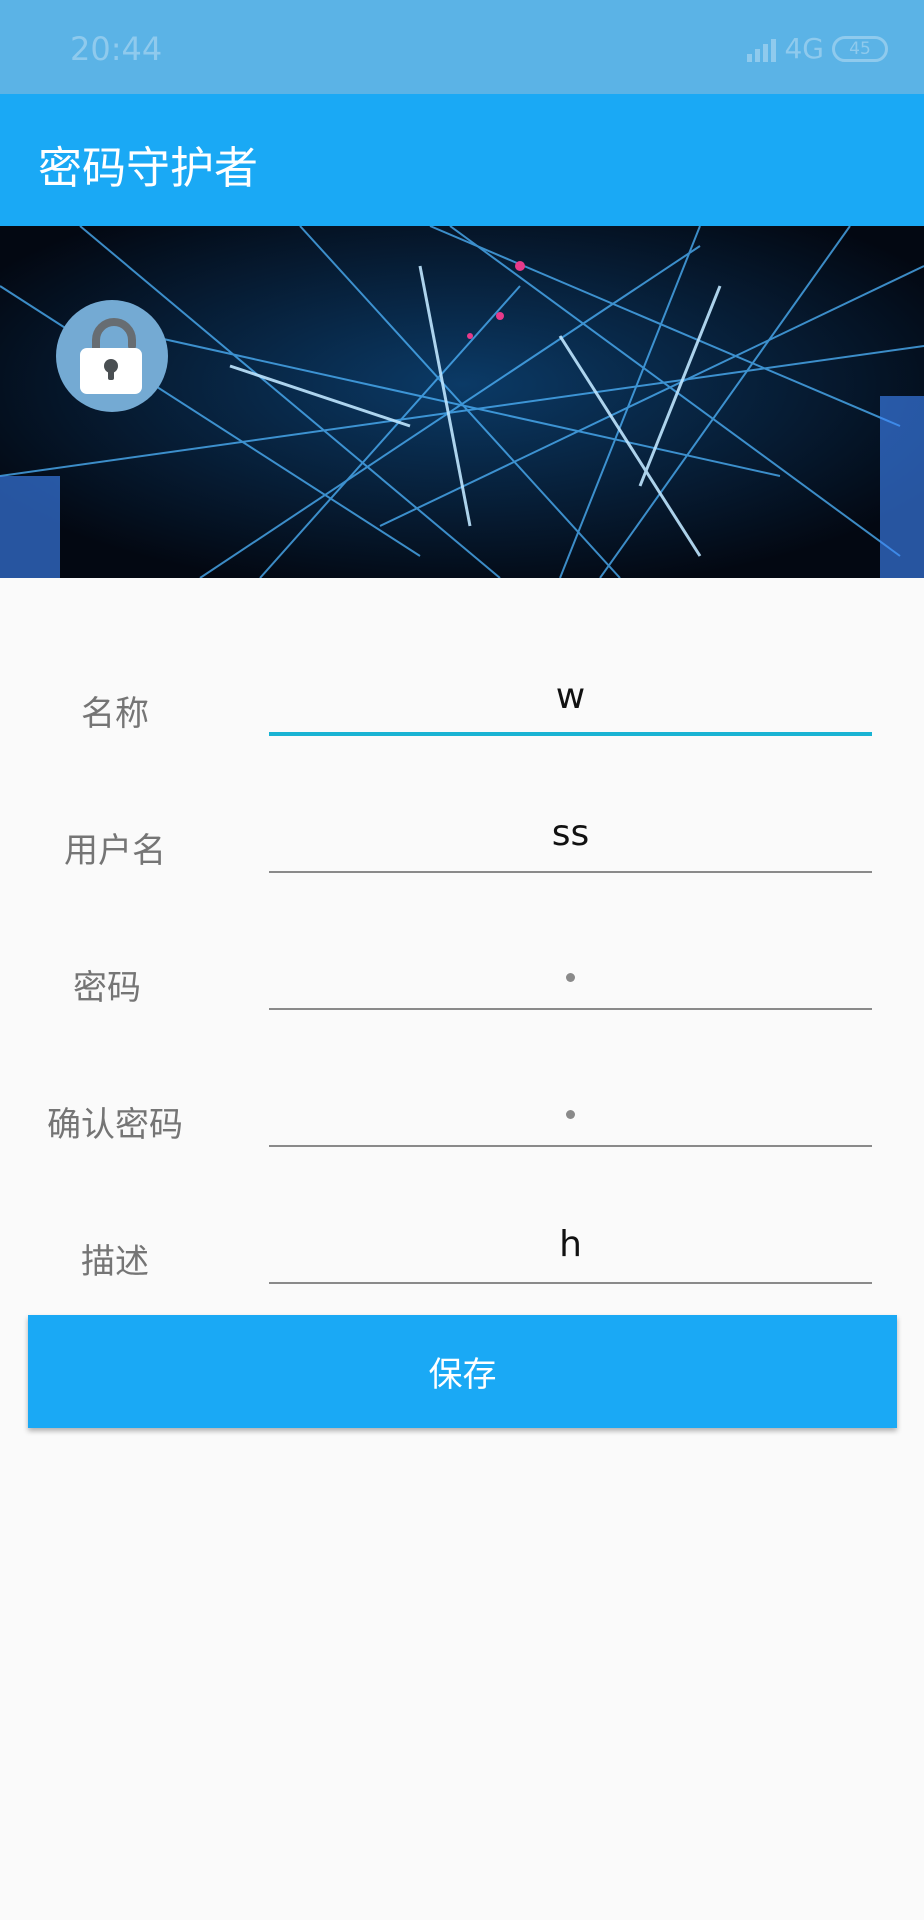 The height and width of the screenshot is (1920, 924). What do you see at coordinates (570, 696) in the screenshot?
I see `name-value: w` at bounding box center [570, 696].